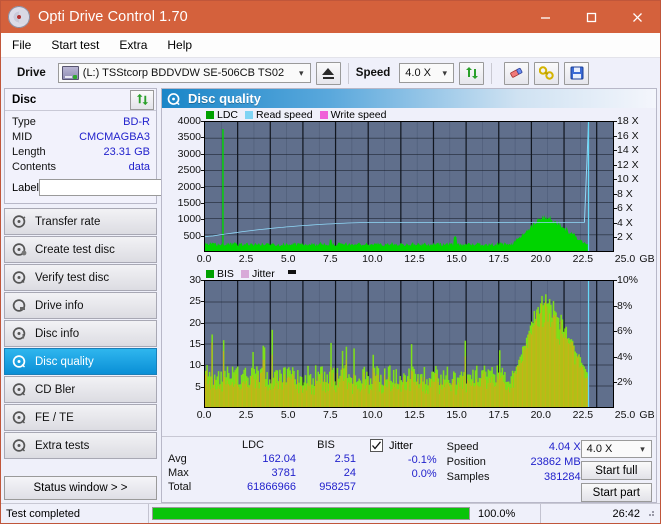 The height and width of the screenshot is (524, 661). I want to click on stats-corner, so click(189, 445).